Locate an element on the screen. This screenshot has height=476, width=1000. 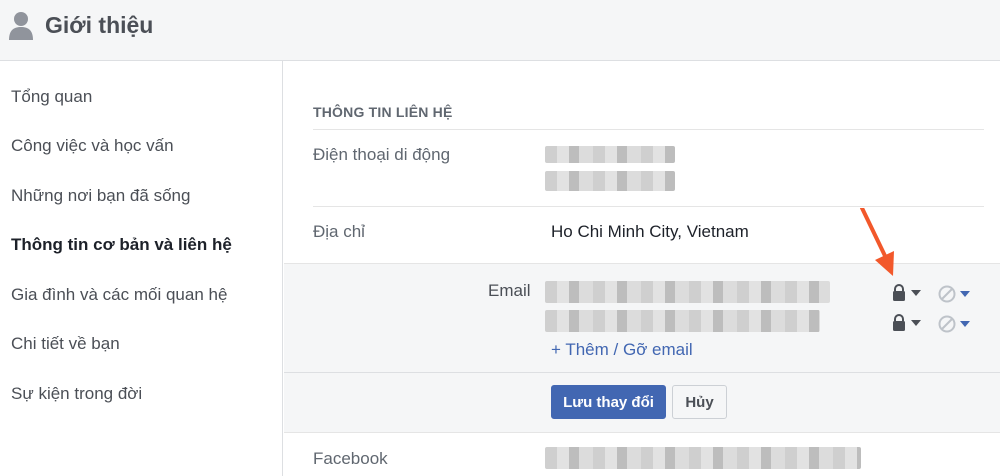
facebook-value-redacted is located at coordinates (703, 458).